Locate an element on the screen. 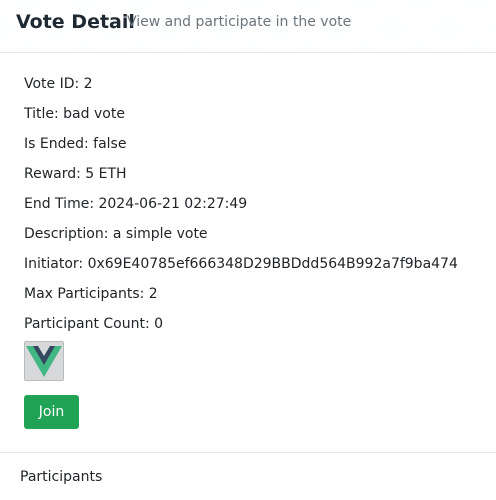 Image resolution: width=496 pixels, height=500 pixels. vote-is-ended: Is Ended: false is located at coordinates (75, 144).